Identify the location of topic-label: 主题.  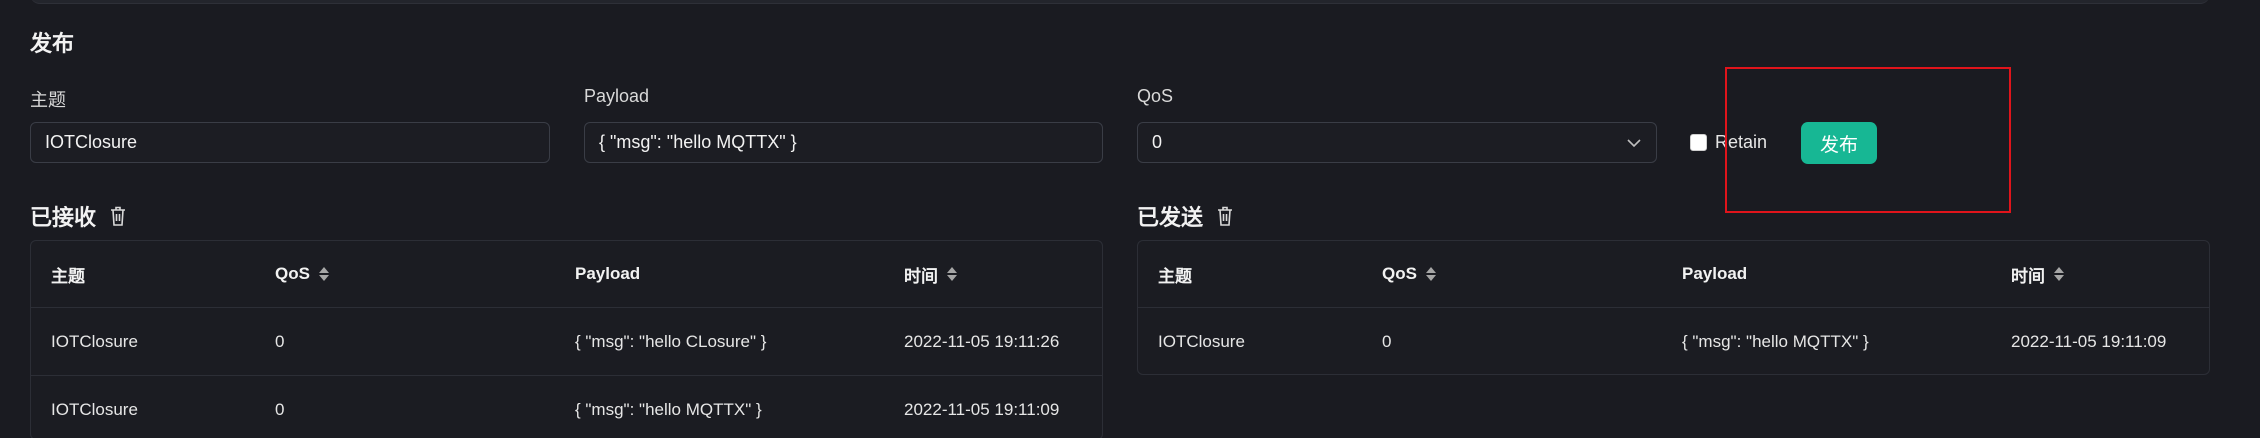
(48, 100).